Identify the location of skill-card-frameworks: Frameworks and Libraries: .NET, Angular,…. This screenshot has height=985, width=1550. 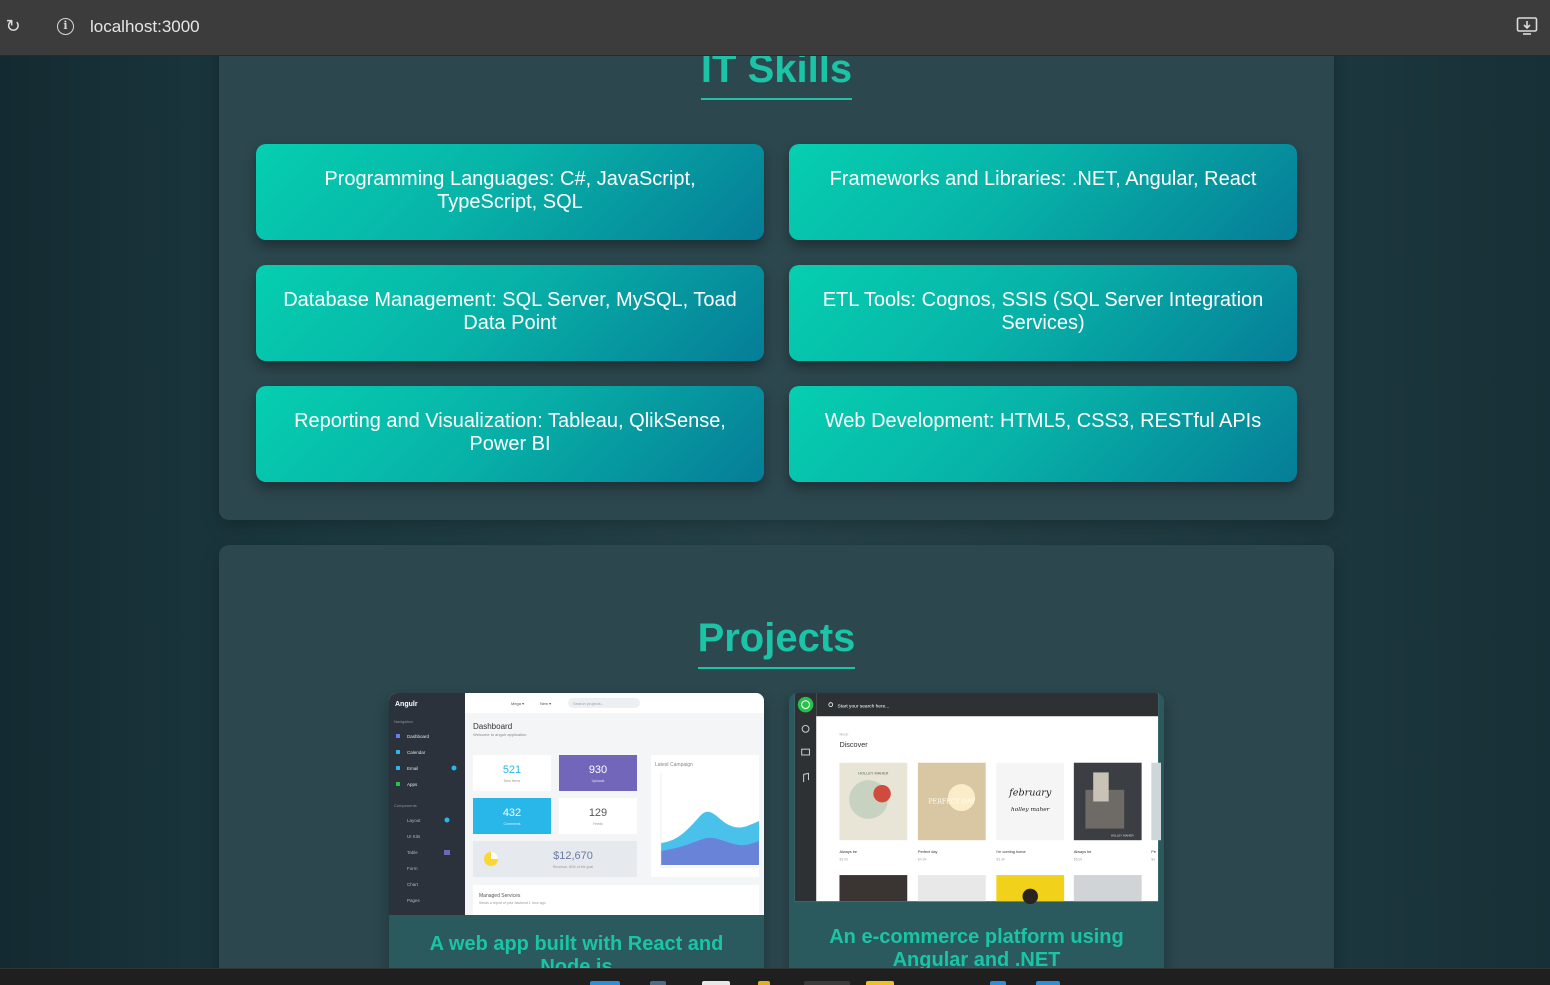
(1043, 192).